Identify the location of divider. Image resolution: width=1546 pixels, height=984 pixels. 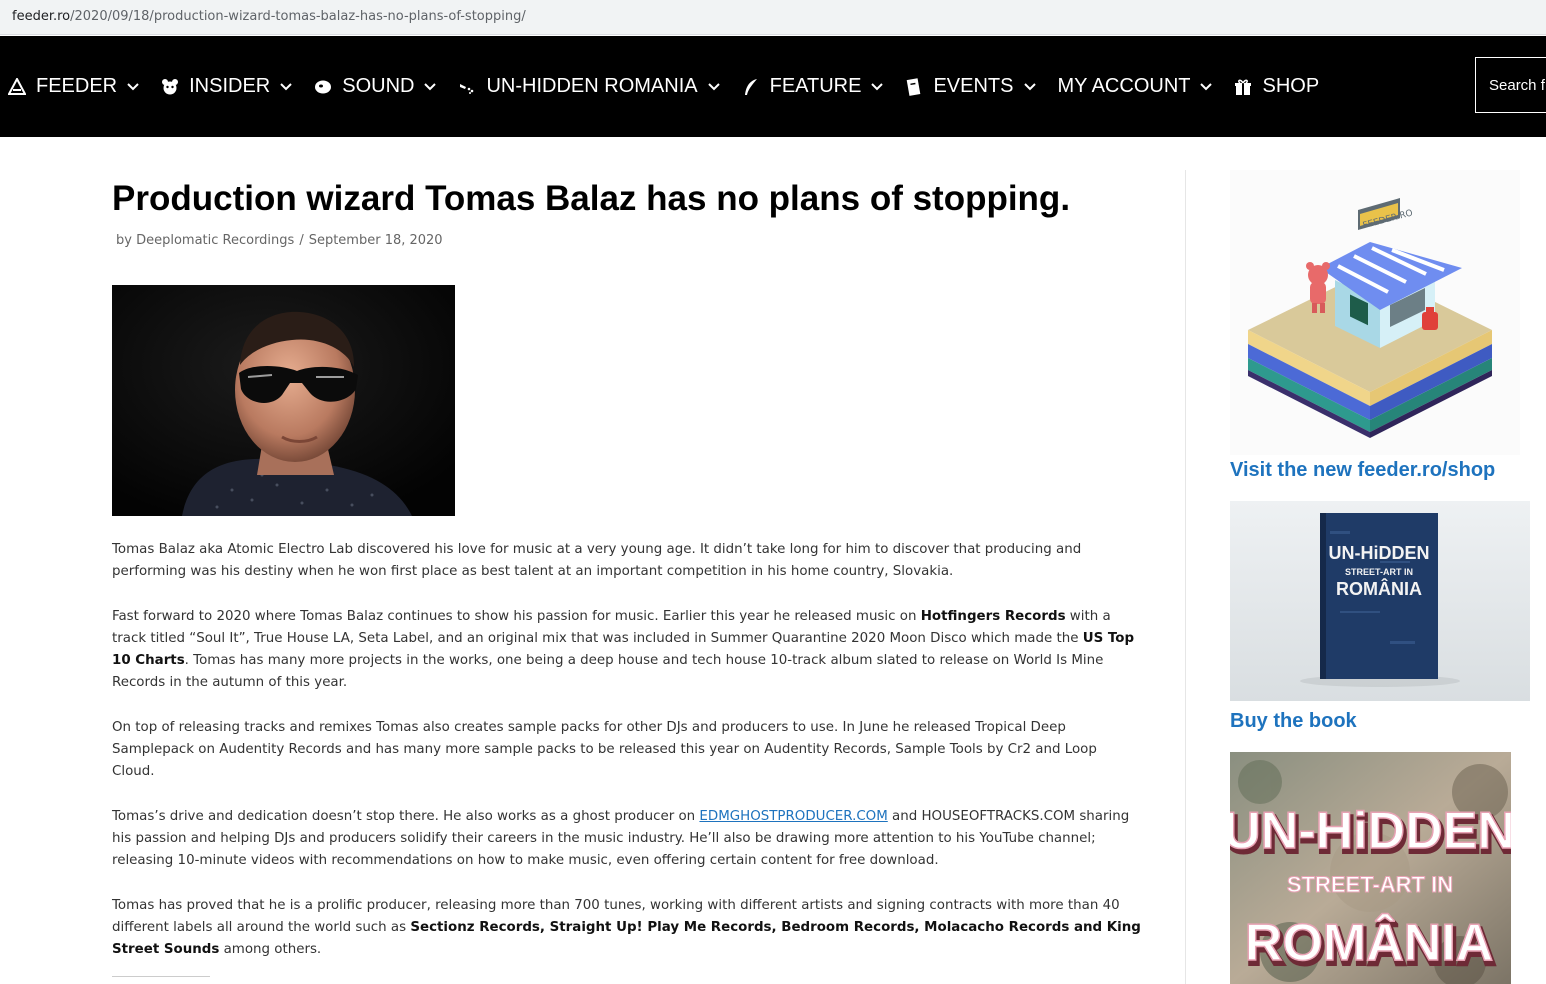
(161, 976).